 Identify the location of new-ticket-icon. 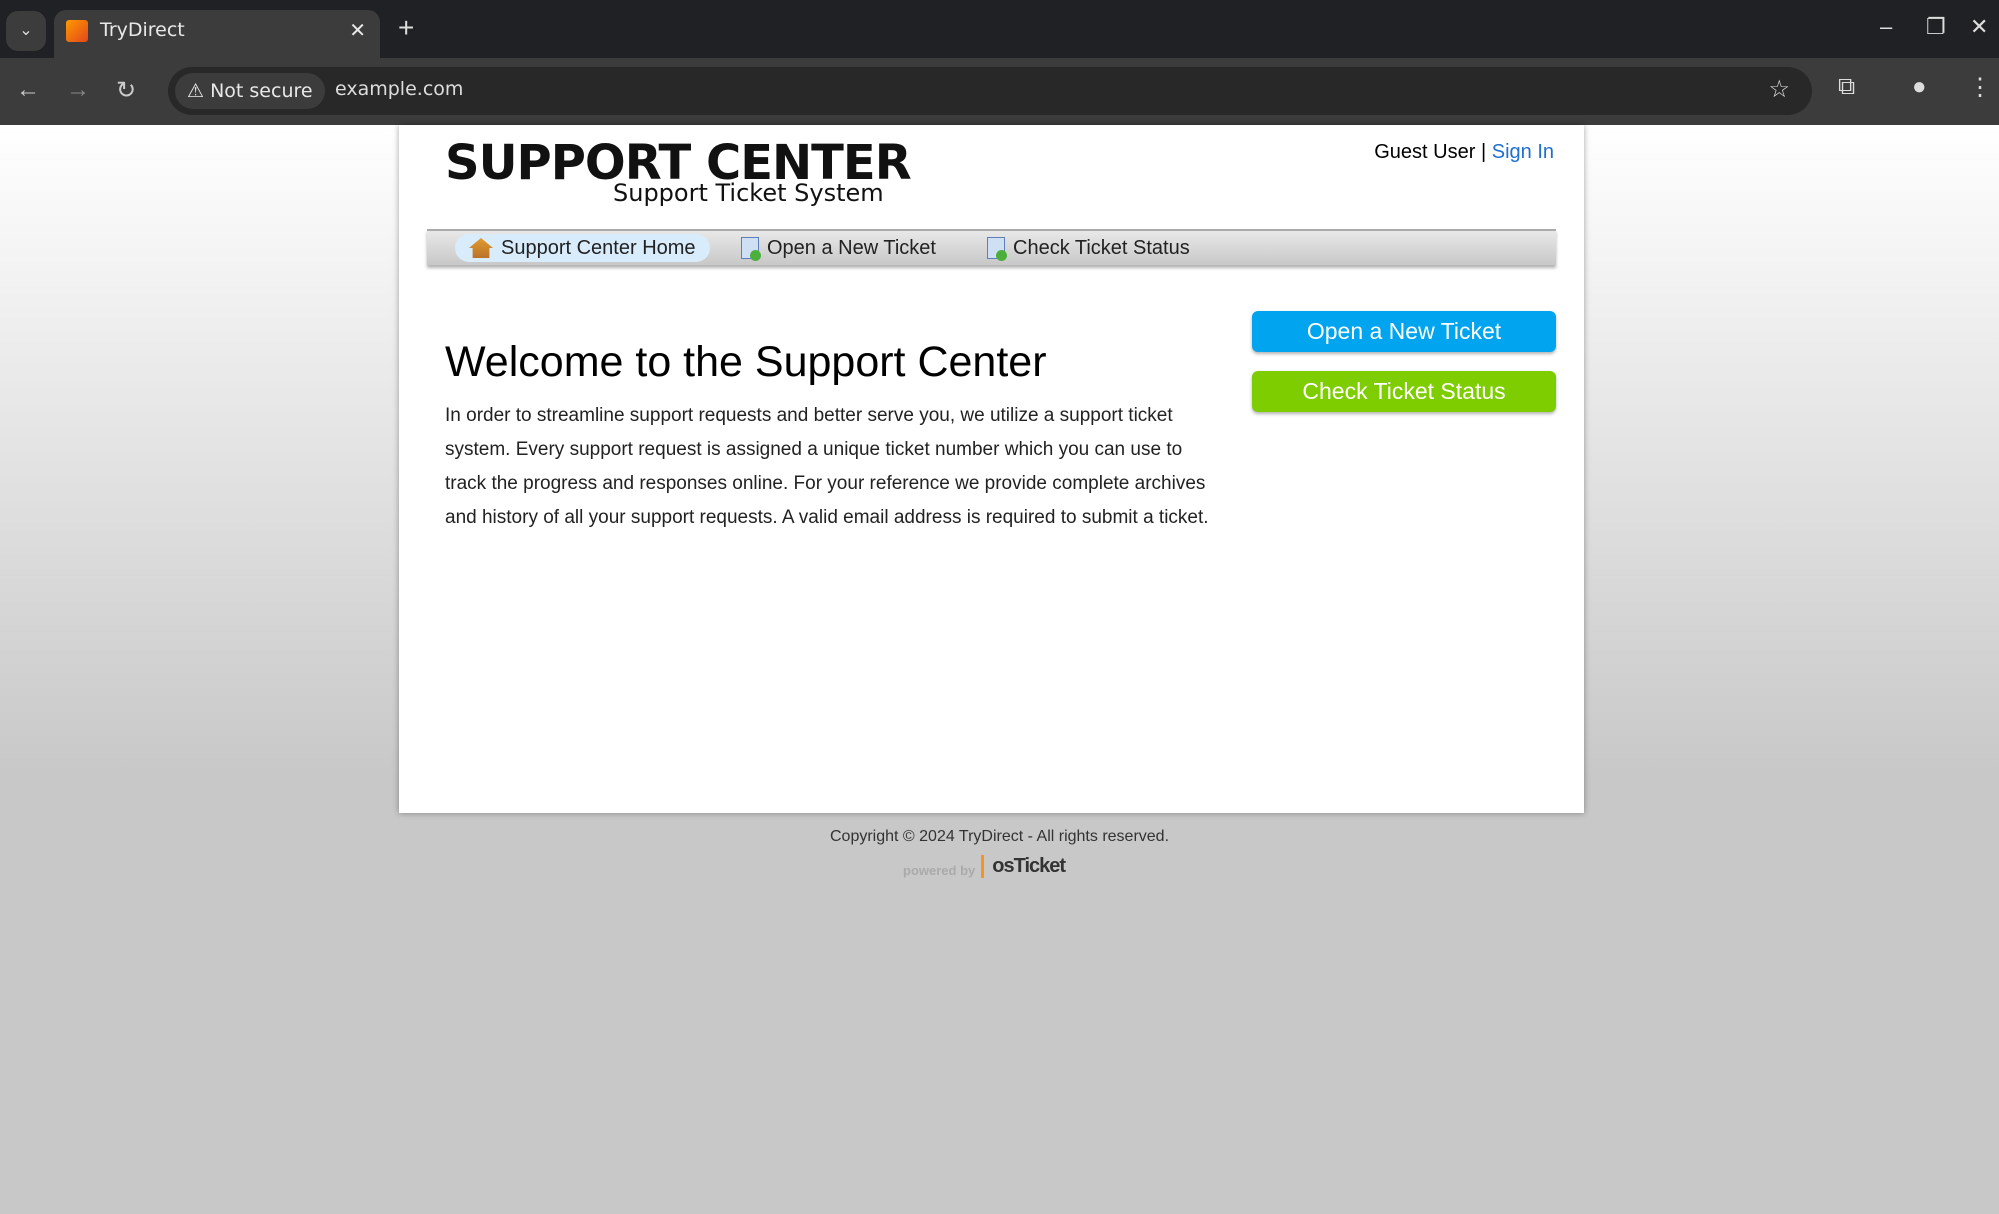
(751, 249).